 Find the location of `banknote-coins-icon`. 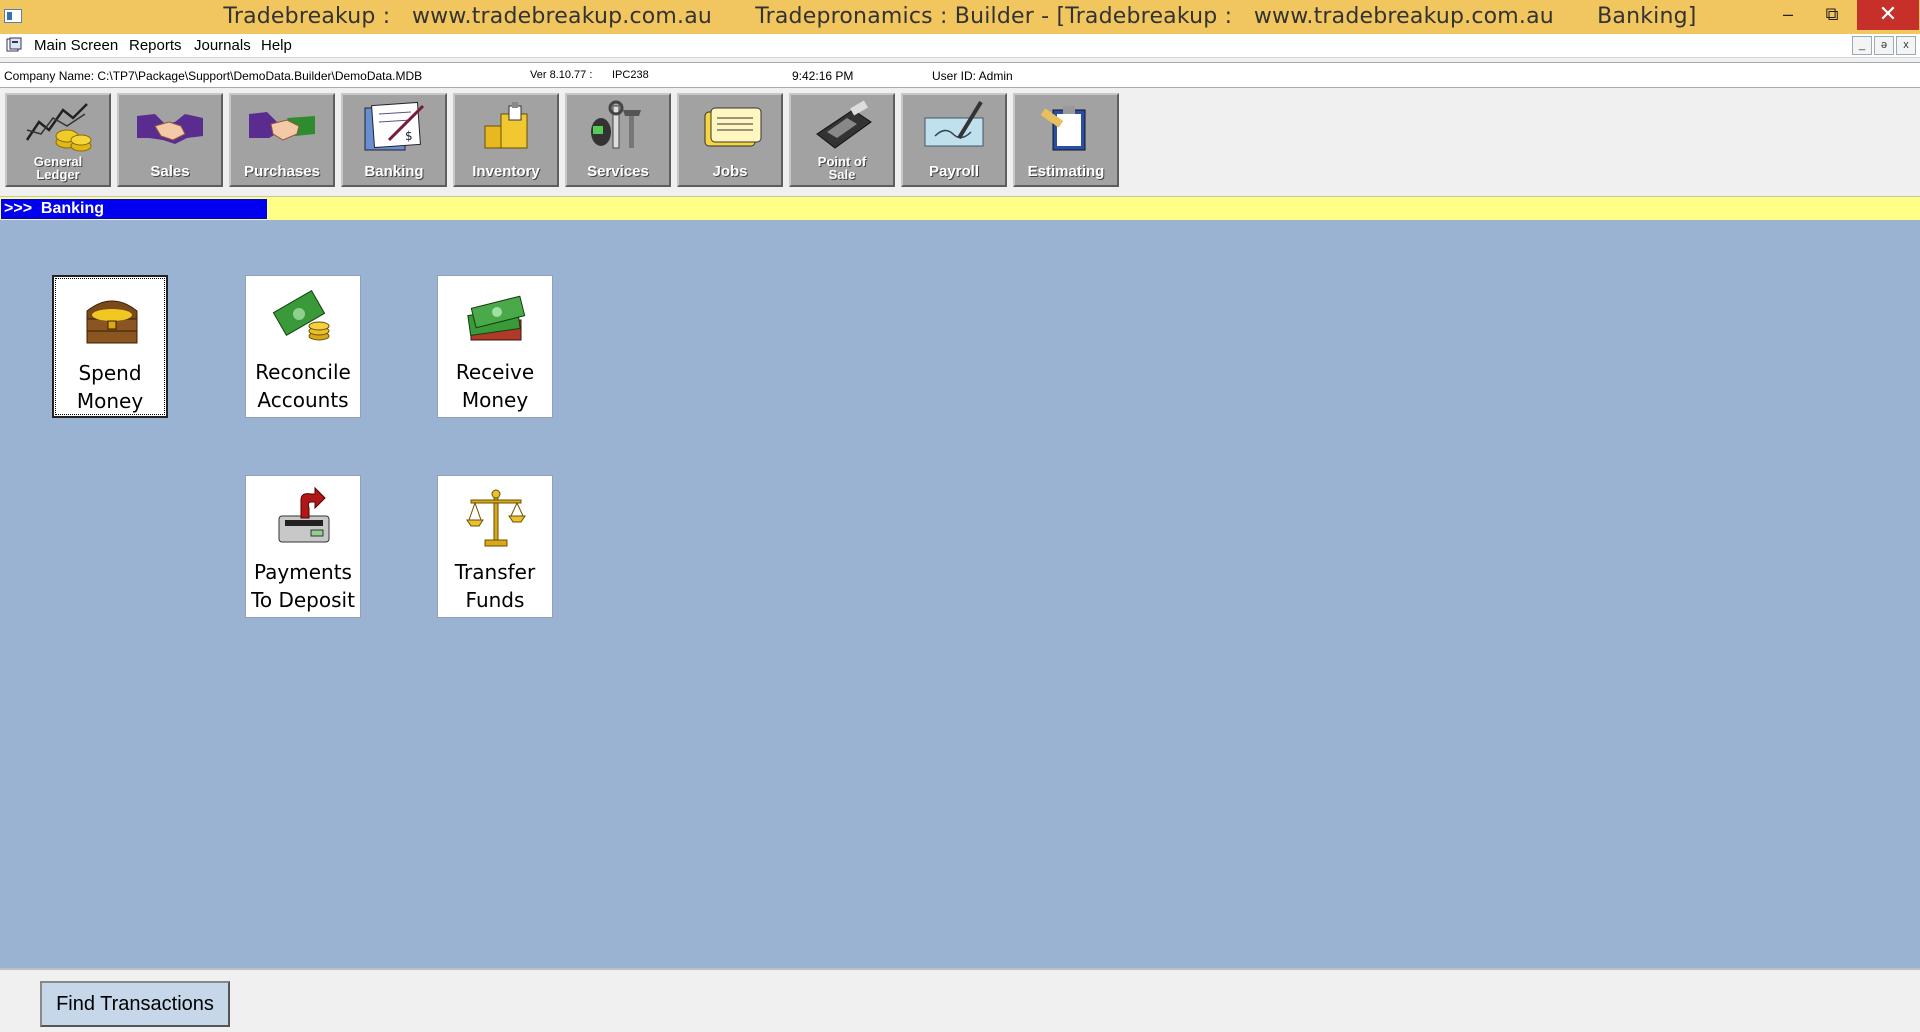

banknote-coins-icon is located at coordinates (301, 315).